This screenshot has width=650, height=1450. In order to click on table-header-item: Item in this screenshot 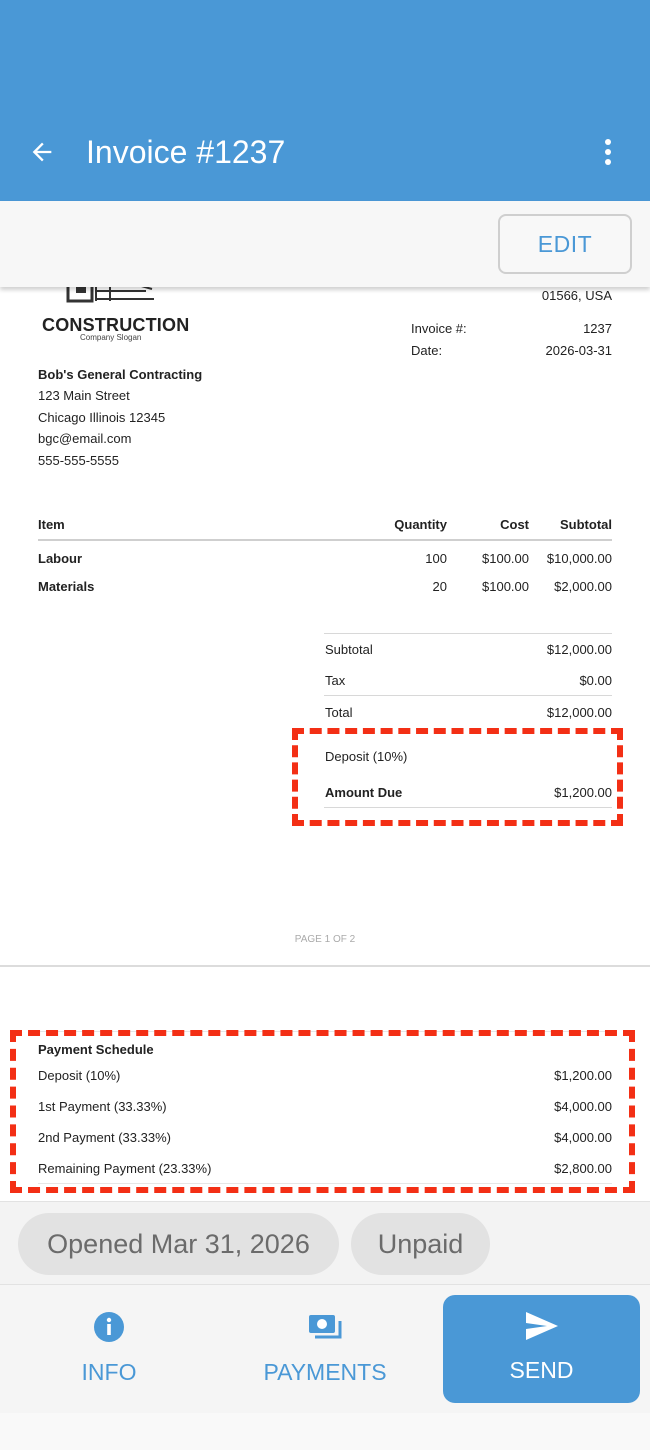, I will do `click(51, 524)`.